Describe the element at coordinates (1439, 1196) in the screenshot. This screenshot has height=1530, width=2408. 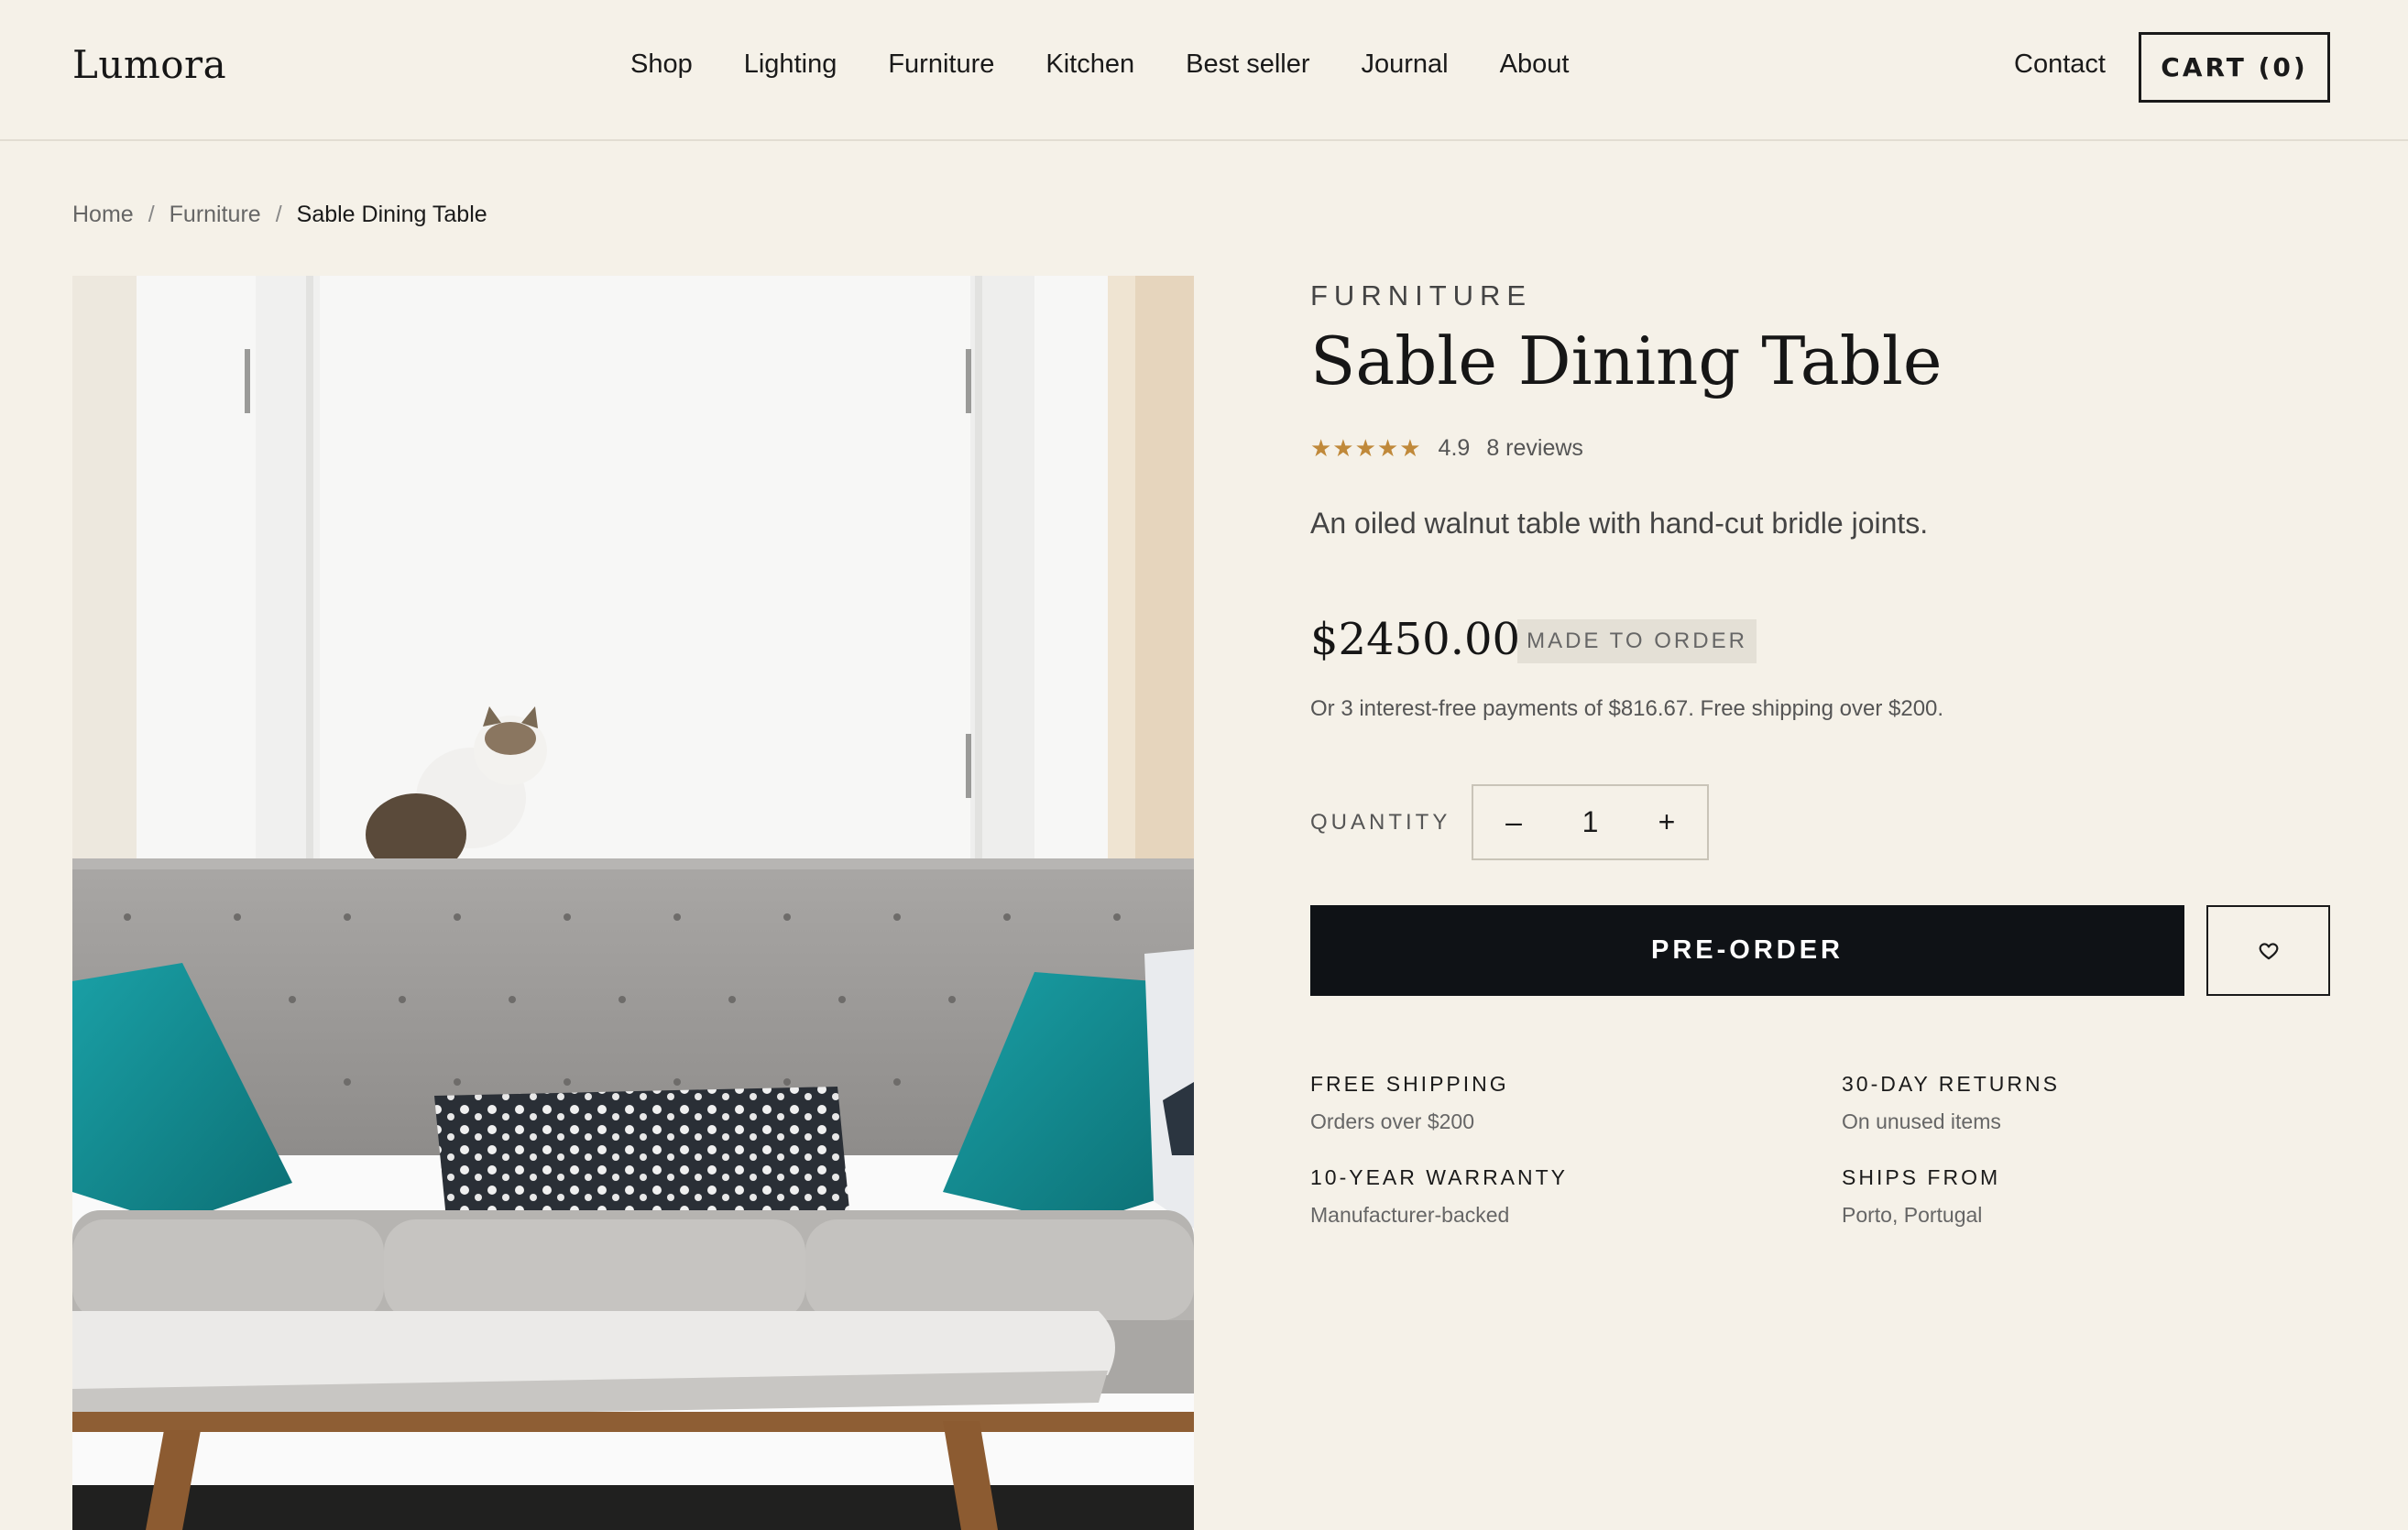
I see `feature-warranty: 10-YEAR WARRANTY Manufacturer-backed` at that location.